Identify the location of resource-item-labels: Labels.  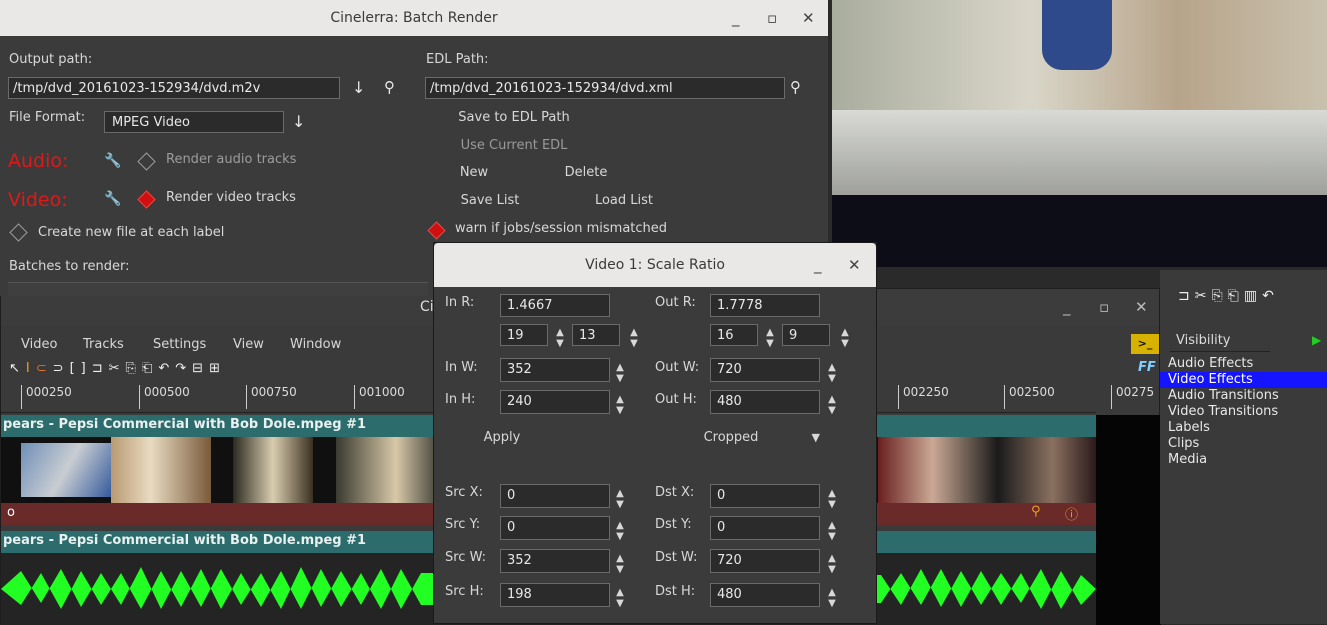
(1243, 428).